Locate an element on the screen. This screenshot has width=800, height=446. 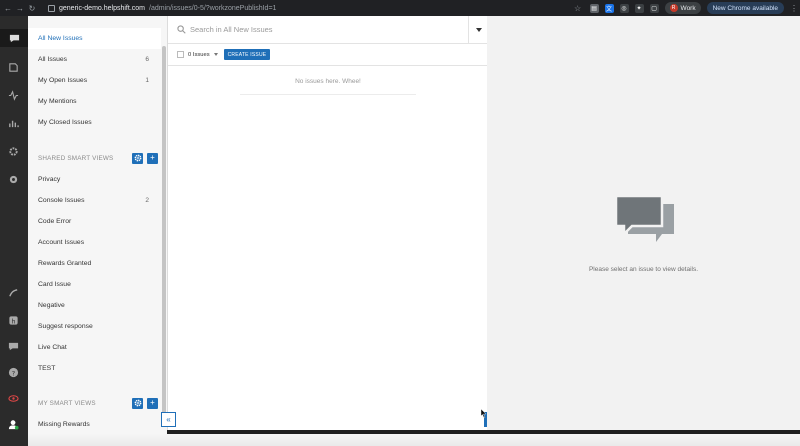
create-issue-button: CREATE ISSUE is located at coordinates (247, 54).